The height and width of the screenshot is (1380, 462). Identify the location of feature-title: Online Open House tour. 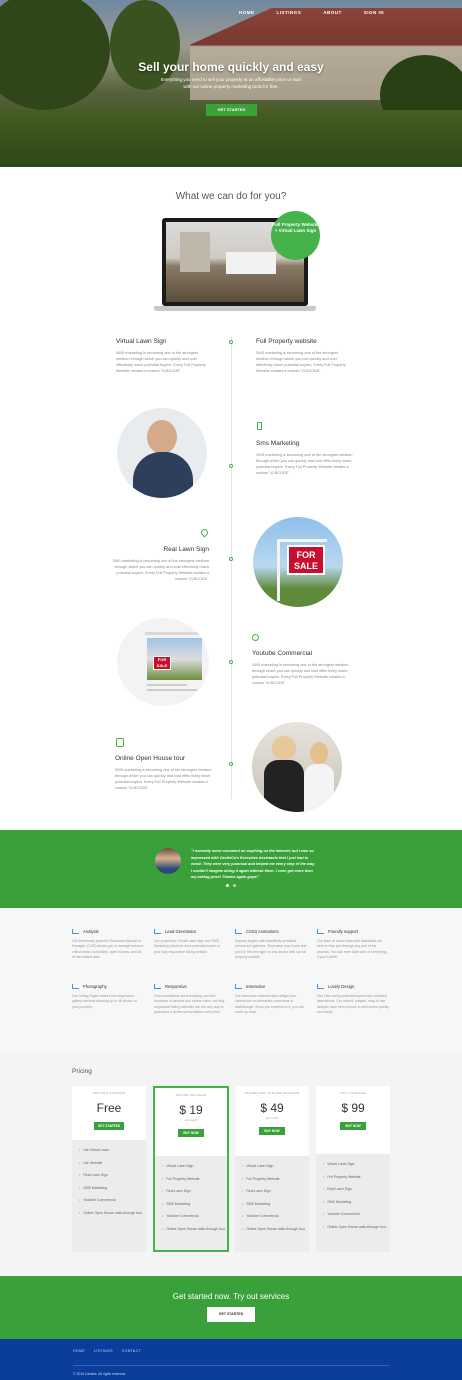
(150, 758).